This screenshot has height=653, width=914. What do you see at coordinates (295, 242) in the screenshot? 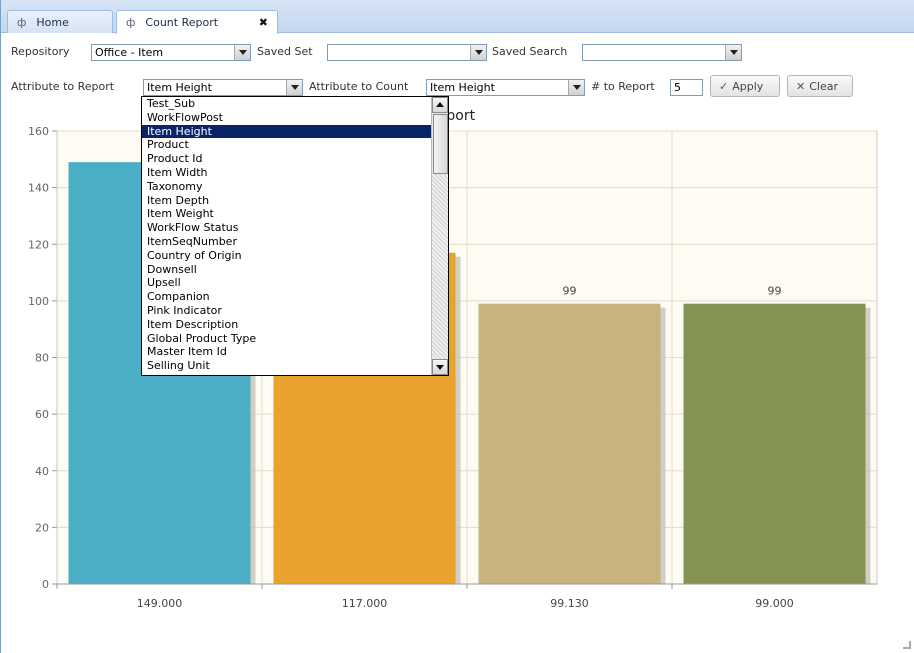
I see `dropdown-option: ItemSeqNumber` at bounding box center [295, 242].